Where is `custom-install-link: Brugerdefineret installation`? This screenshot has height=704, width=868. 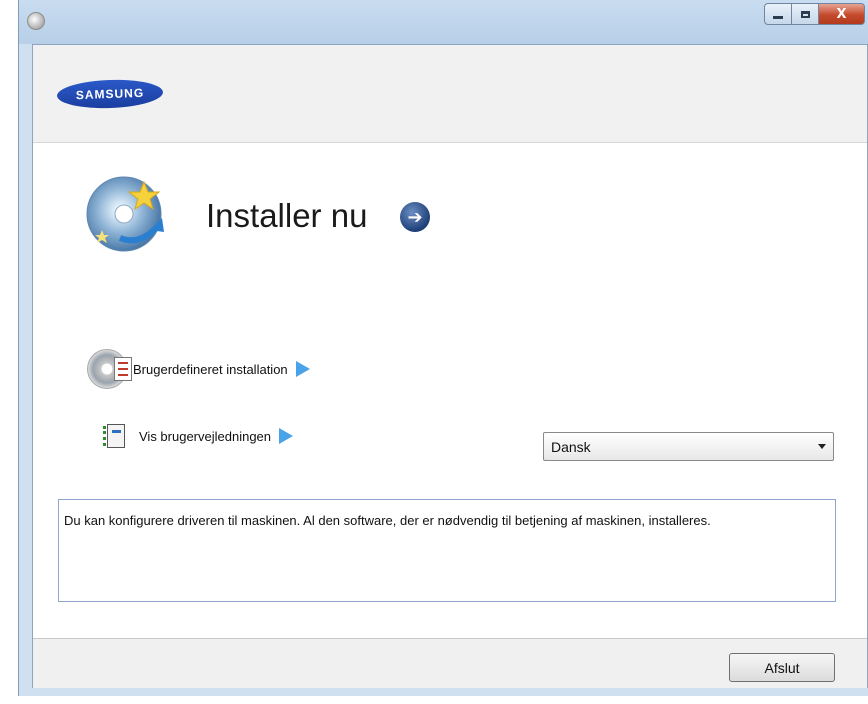 custom-install-link: Brugerdefineret installation is located at coordinates (198, 369).